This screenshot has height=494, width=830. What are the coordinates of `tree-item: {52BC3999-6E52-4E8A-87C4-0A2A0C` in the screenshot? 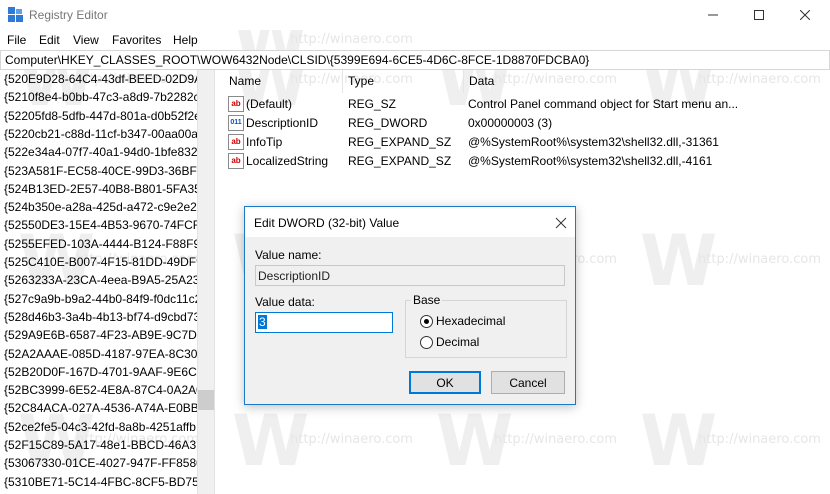 It's located at (100, 390).